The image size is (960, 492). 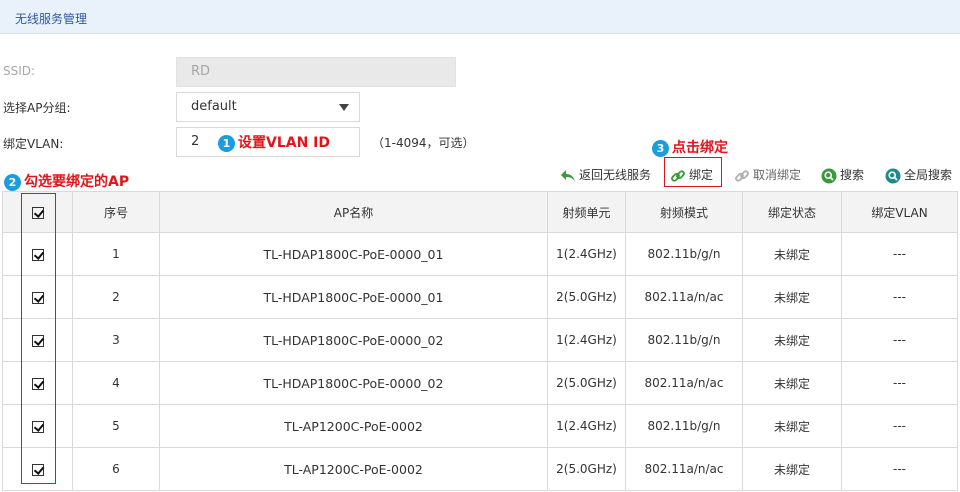 I want to click on ap-group-selected: default, so click(x=214, y=106).